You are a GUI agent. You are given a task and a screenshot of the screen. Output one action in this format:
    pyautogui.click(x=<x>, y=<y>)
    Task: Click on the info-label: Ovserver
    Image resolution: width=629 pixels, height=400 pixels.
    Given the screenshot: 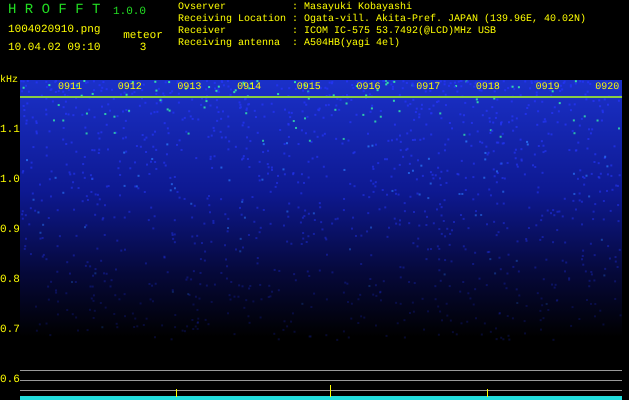 What is the action you would take?
    pyautogui.click(x=203, y=8)
    